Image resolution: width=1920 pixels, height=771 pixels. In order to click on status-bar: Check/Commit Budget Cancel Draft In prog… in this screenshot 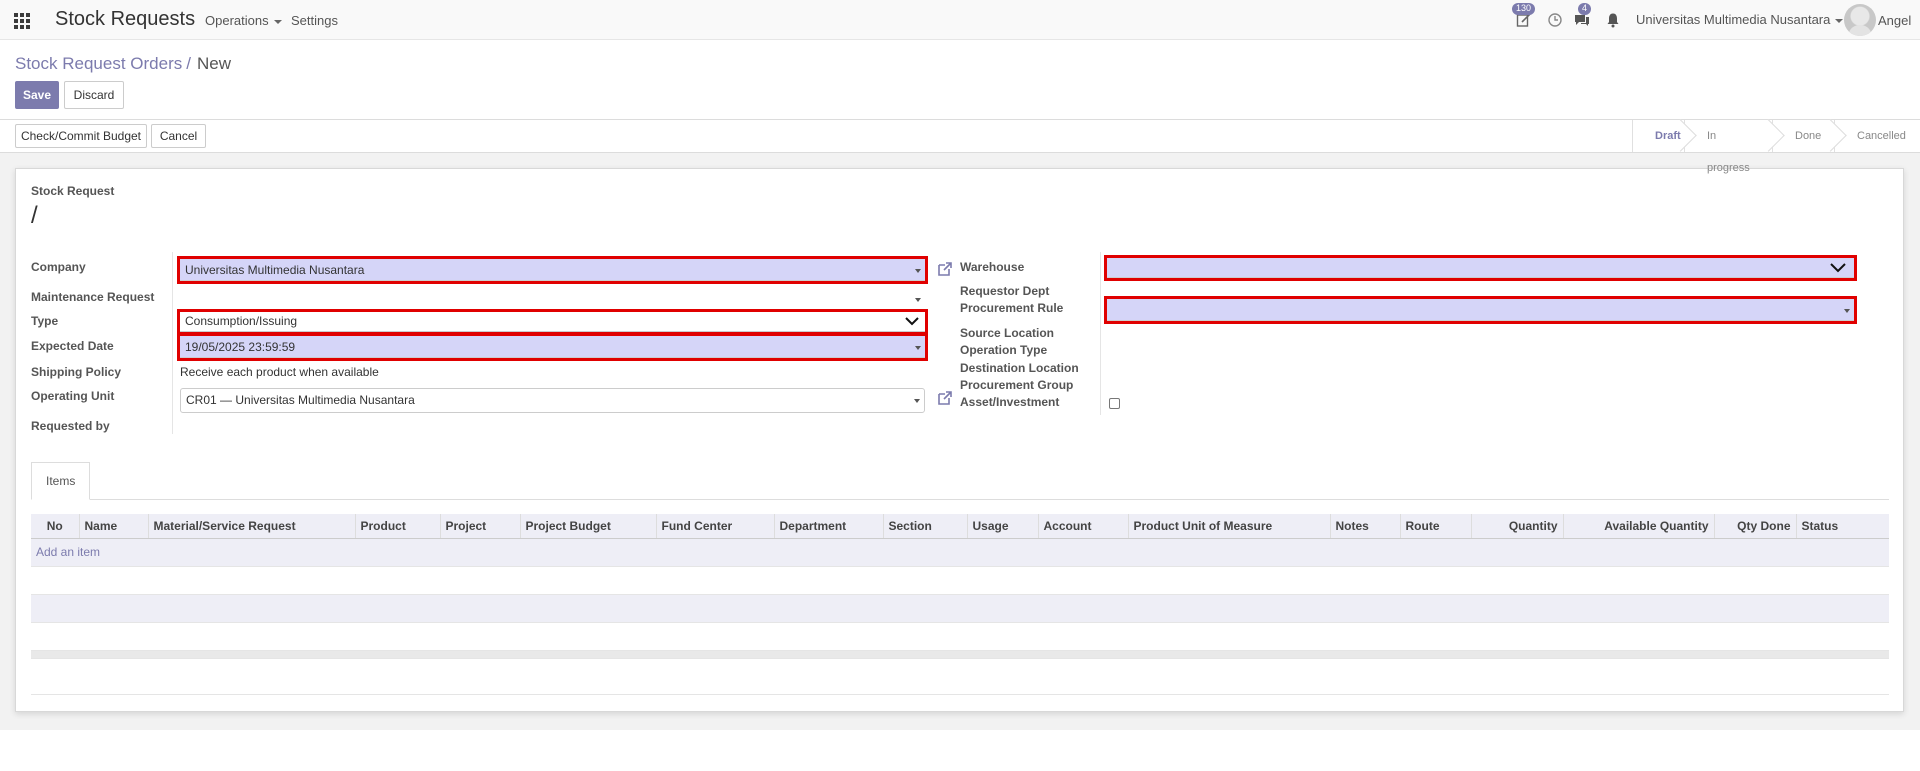, I will do `click(960, 146)`.